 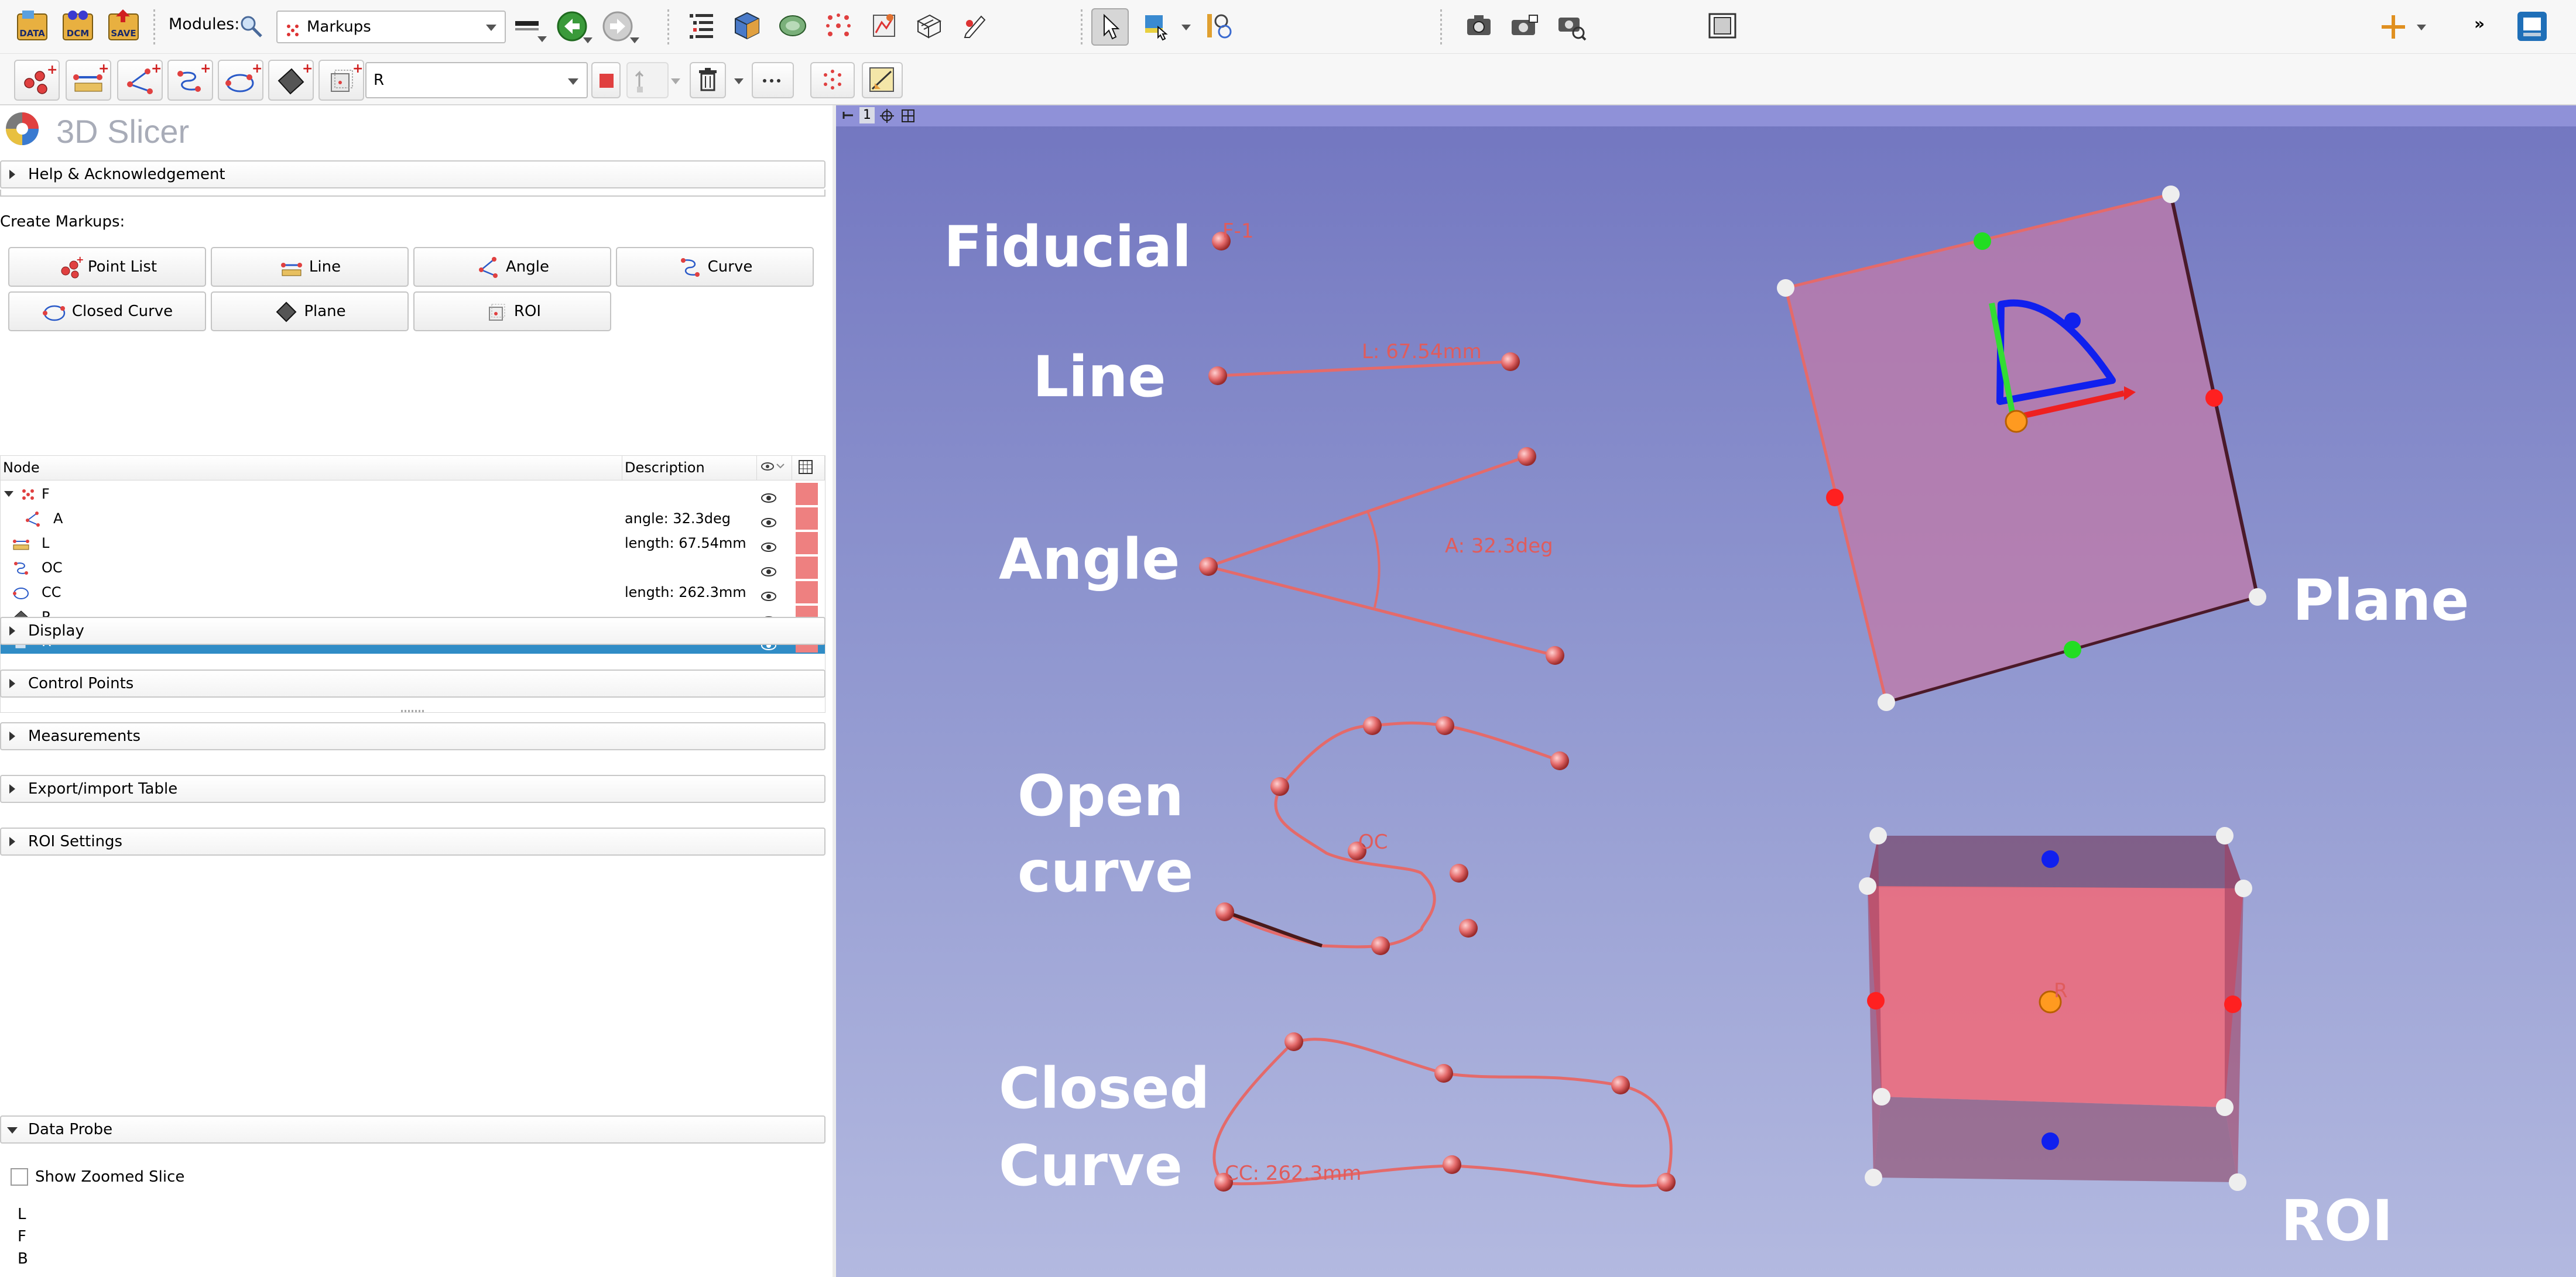 What do you see at coordinates (19, 1177) in the screenshot?
I see `show-zoomed-slice-checkbox` at bounding box center [19, 1177].